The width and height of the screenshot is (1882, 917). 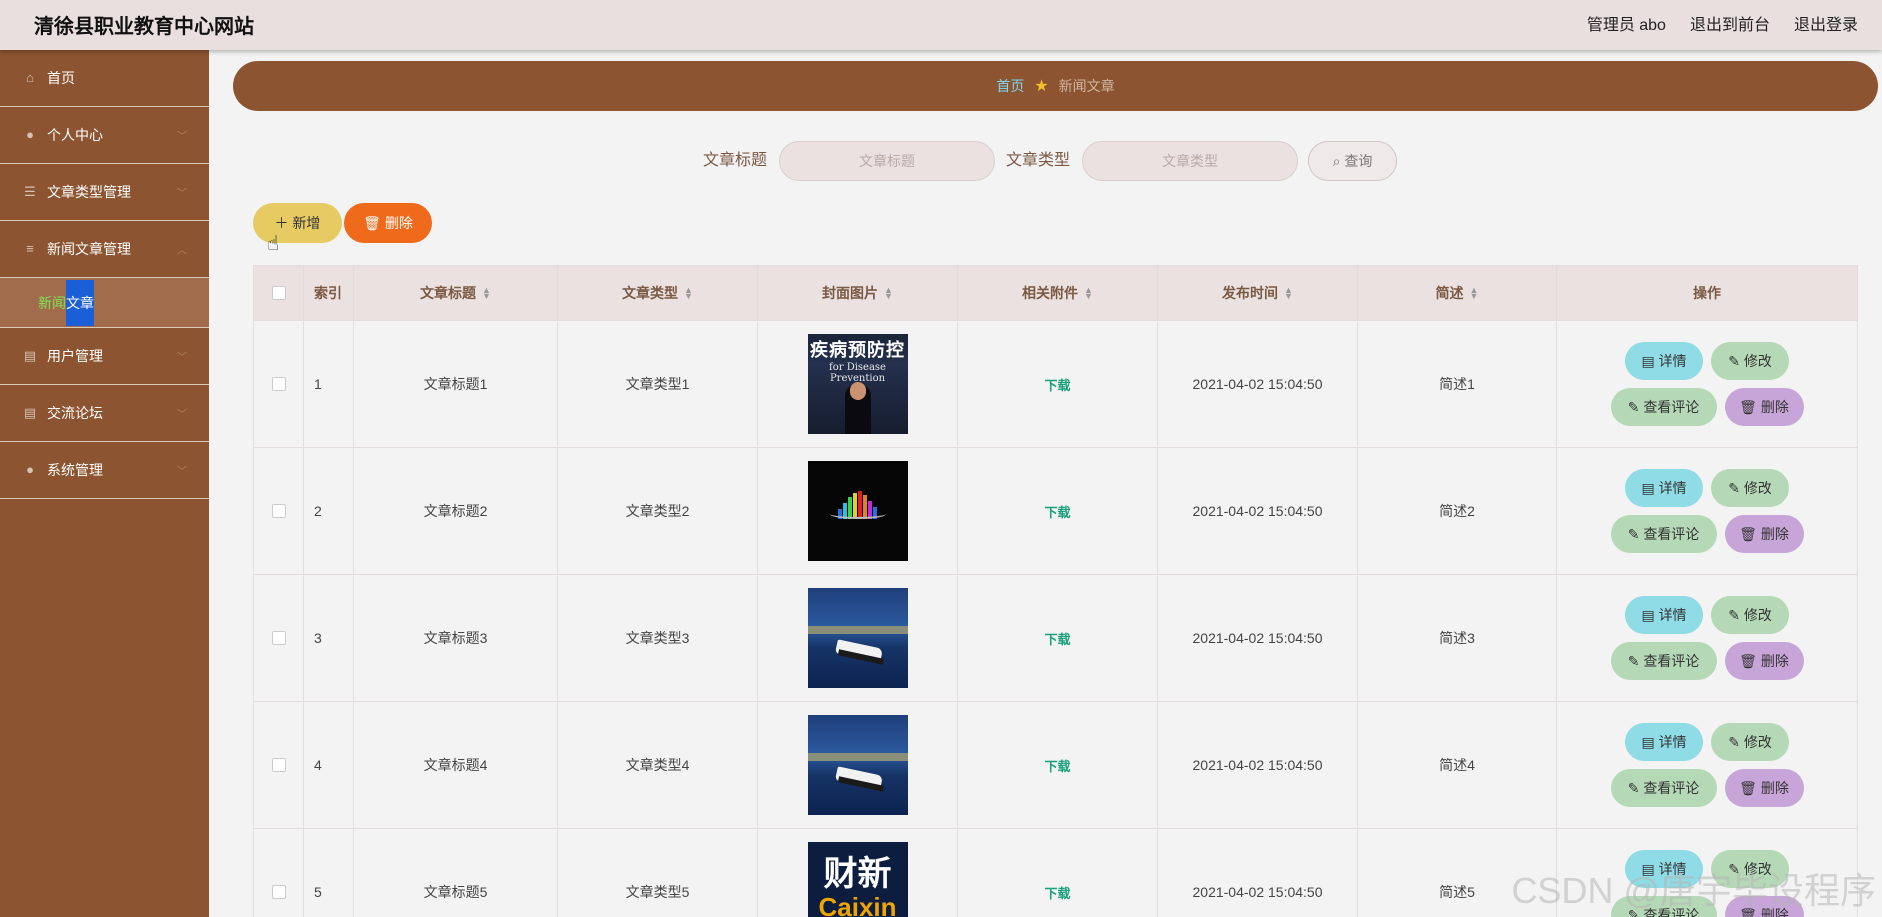 I want to click on sliders-icon: ≡, so click(x=30, y=248).